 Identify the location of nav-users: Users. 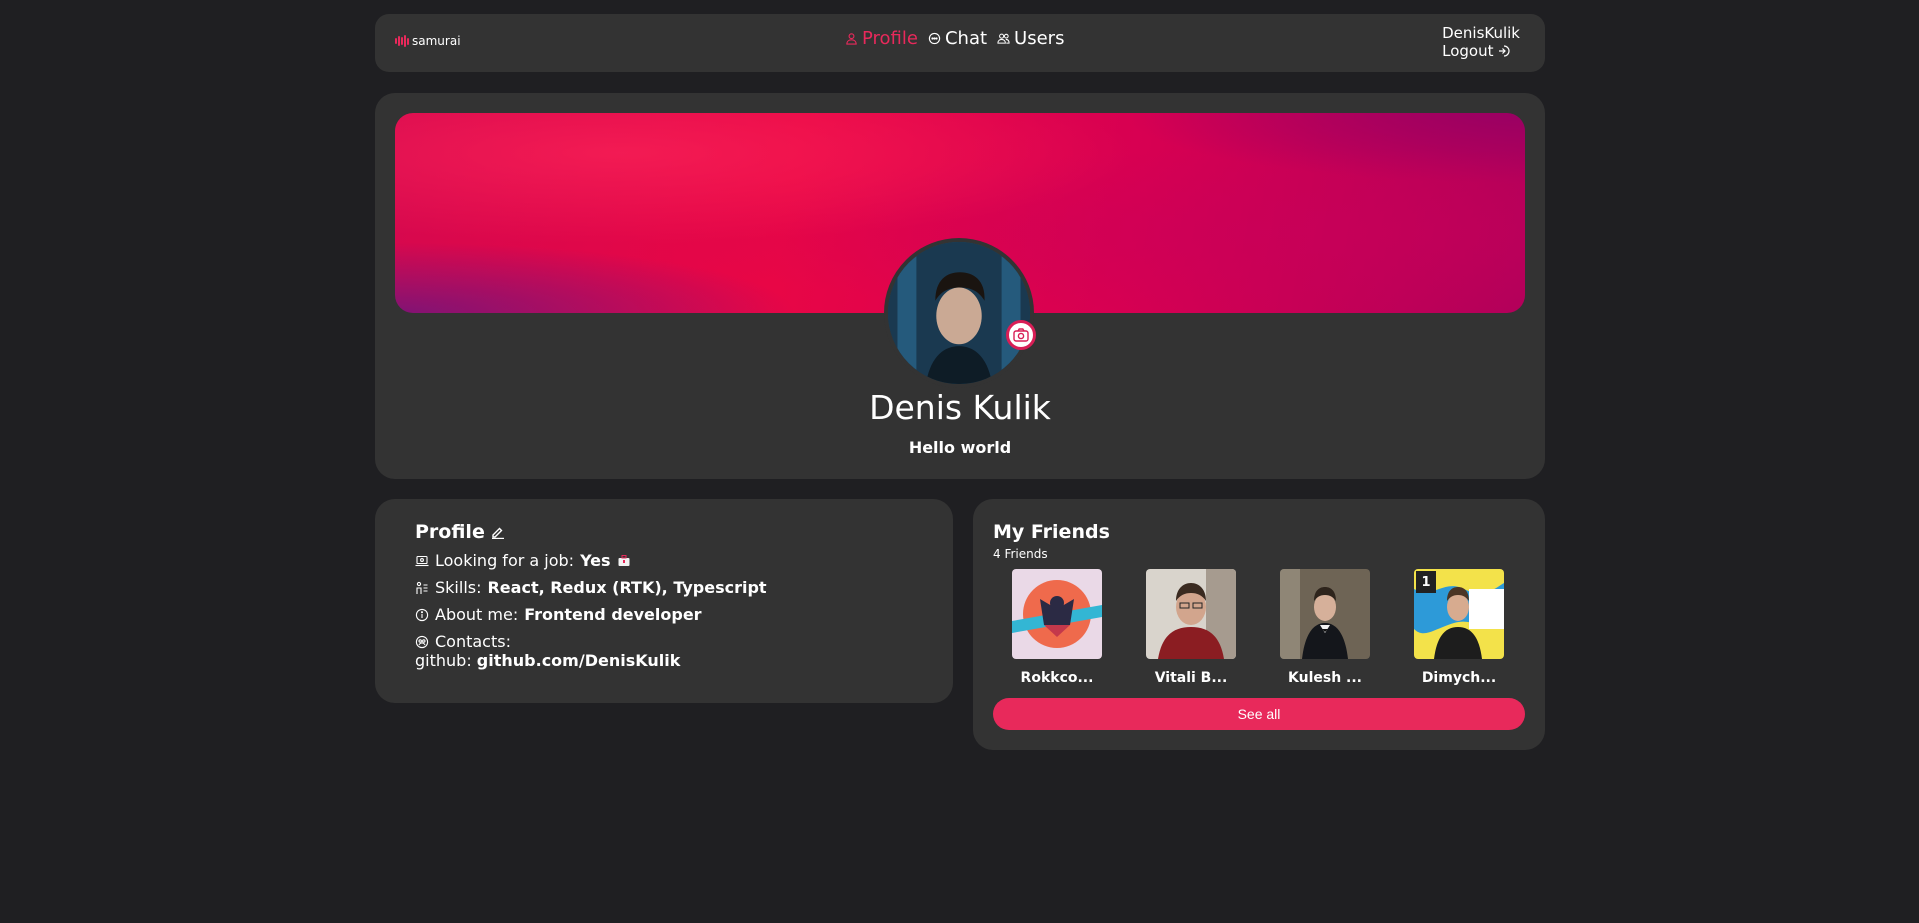
(1030, 38).